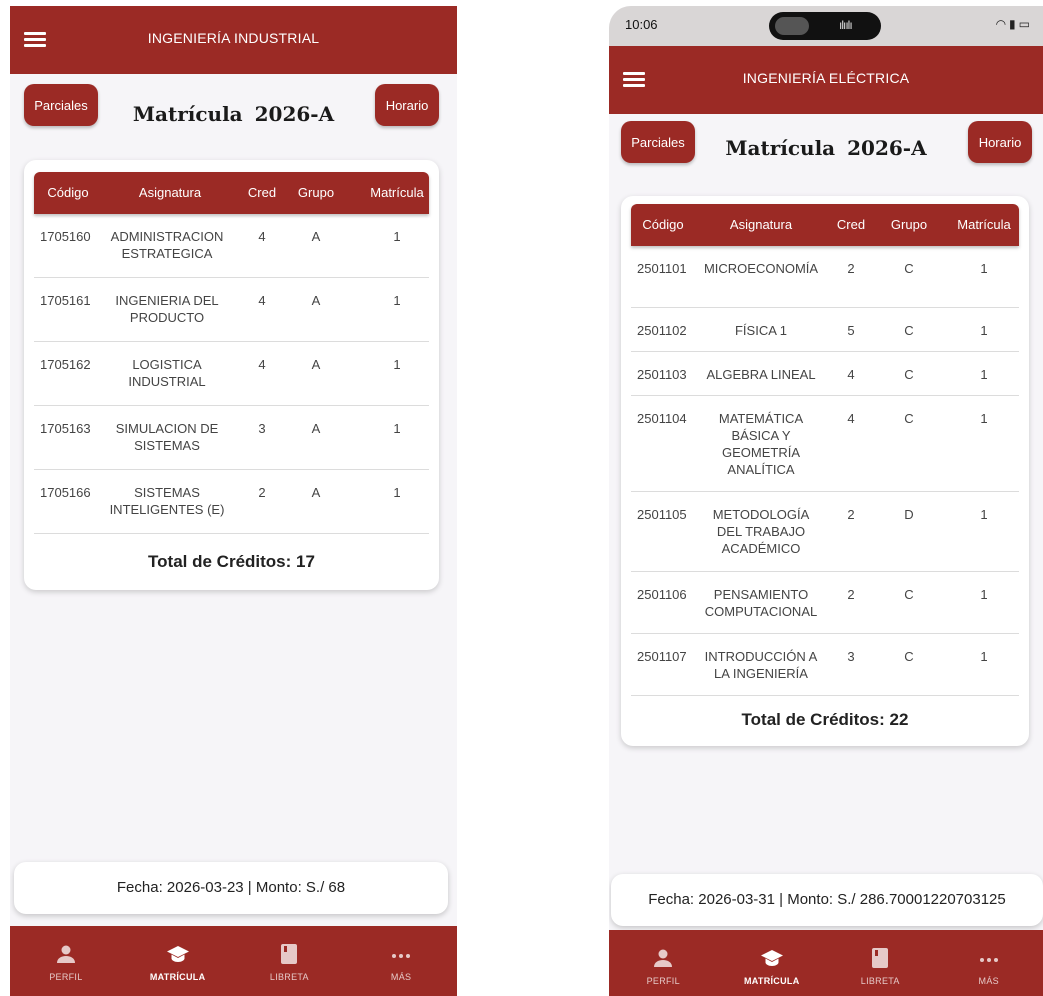 Image resolution: width=1043 pixels, height=996 pixels. What do you see at coordinates (761, 444) in the screenshot?
I see `cell-asignatura: MATEMÁTICA BÁSICA Y GEOMETRÍA ANALÍTICA` at bounding box center [761, 444].